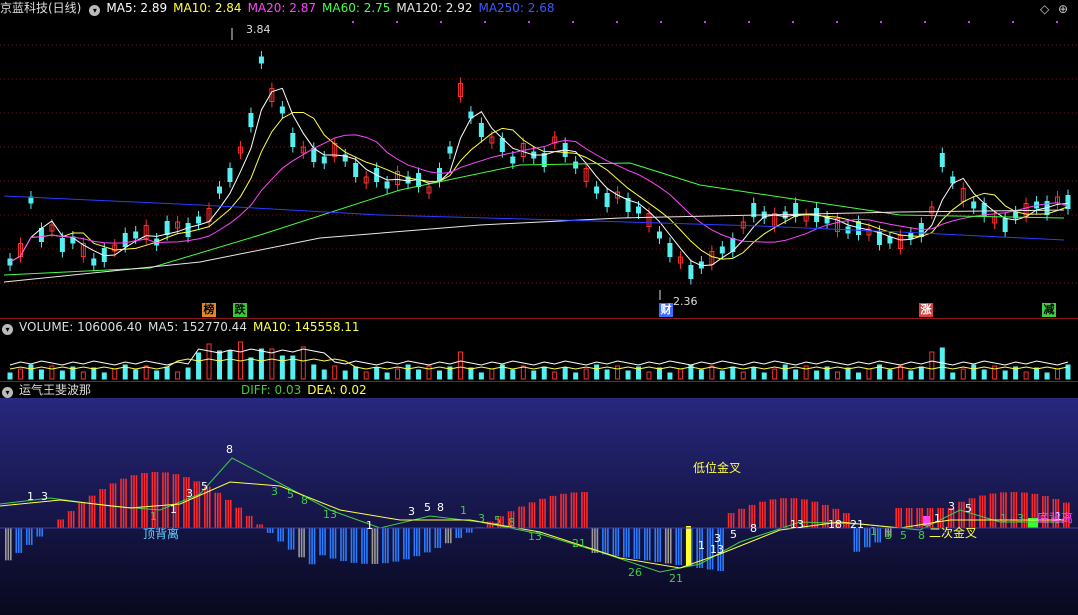 This screenshot has height=615, width=1078. What do you see at coordinates (1049, 310) in the screenshot?
I see `event-tag-jian: 减` at bounding box center [1049, 310].